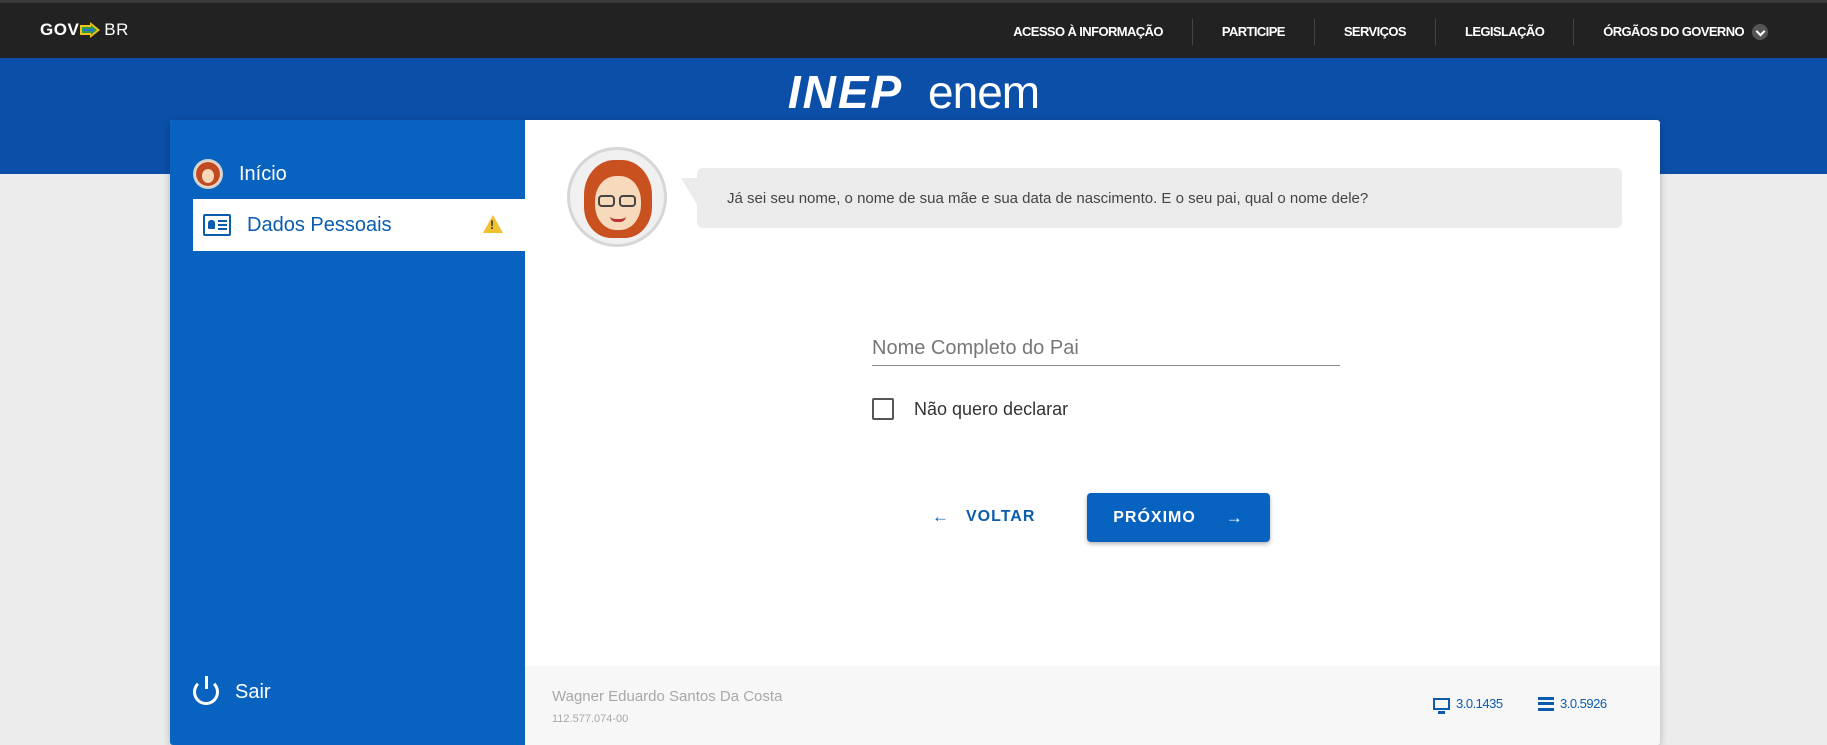  Describe the element at coordinates (1374, 32) in the screenshot. I see `nav-servicos: SERVIÇOS` at that location.